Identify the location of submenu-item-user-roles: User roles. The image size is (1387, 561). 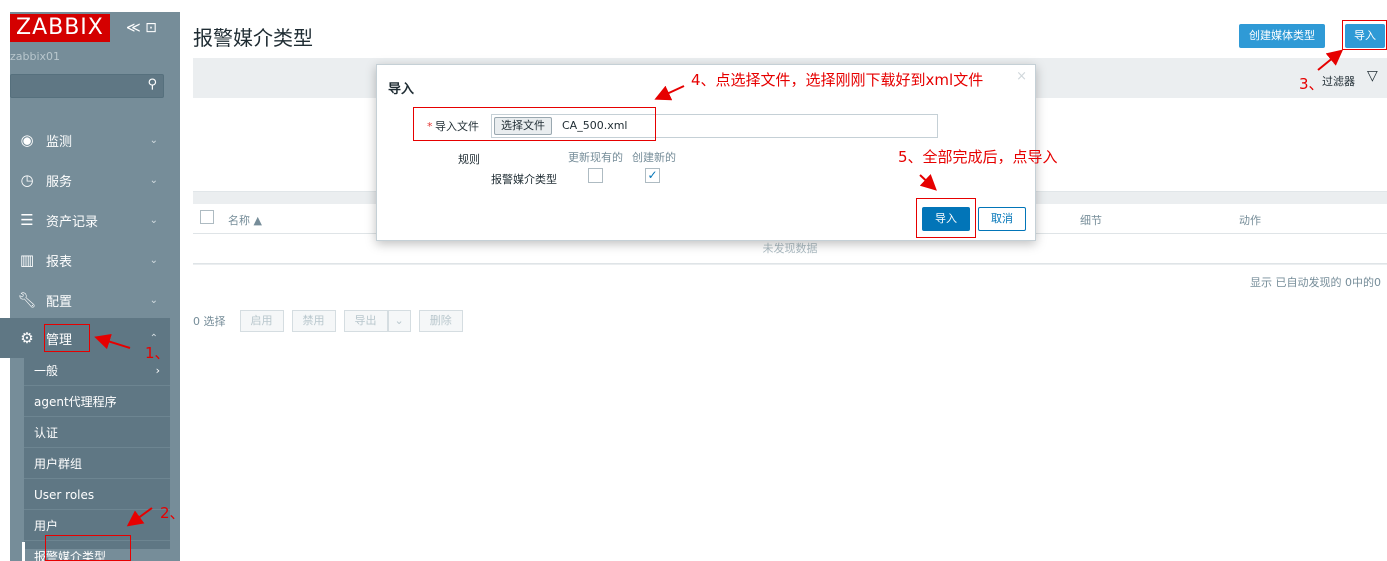
(97, 495).